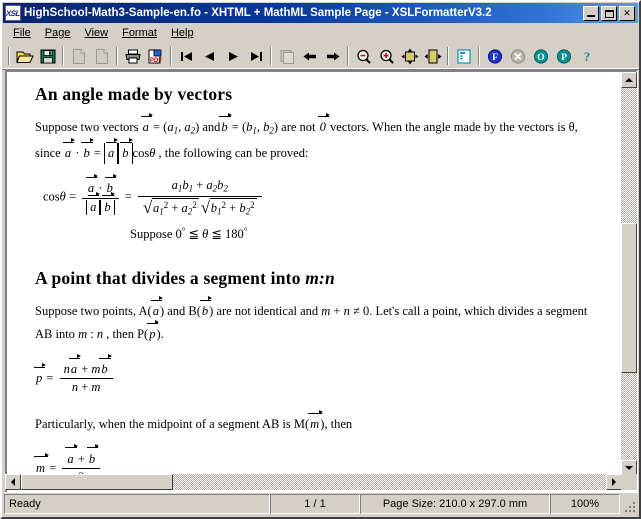 This screenshot has height=519, width=641. I want to click on menu-file-label: File, so click(22, 32).